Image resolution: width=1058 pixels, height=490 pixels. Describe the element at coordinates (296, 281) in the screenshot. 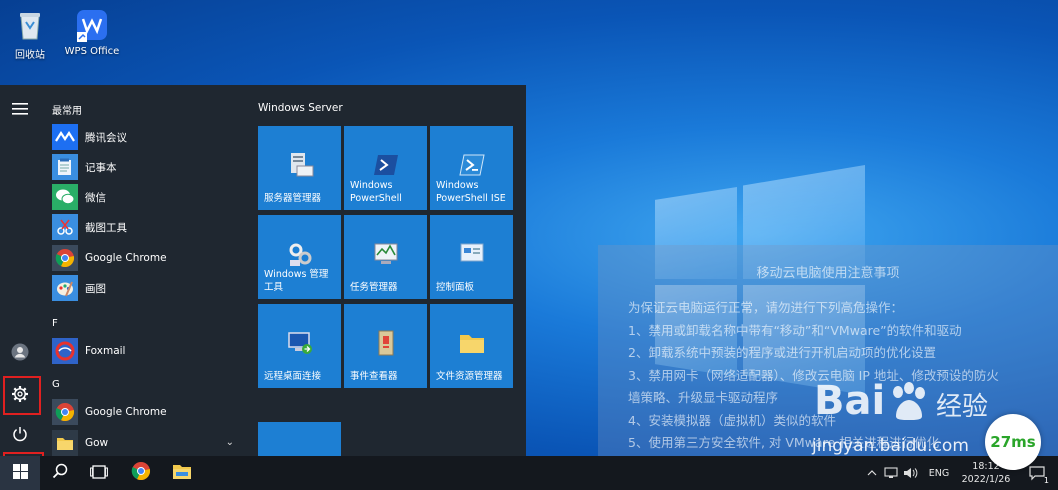

I see `tile-label: Windows 管理 工具` at that location.